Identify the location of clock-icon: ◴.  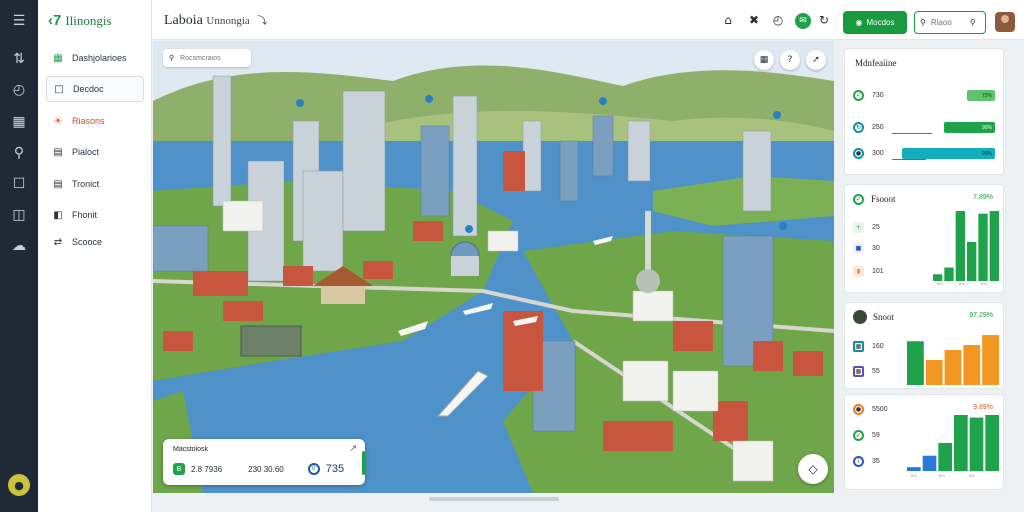
(778, 20).